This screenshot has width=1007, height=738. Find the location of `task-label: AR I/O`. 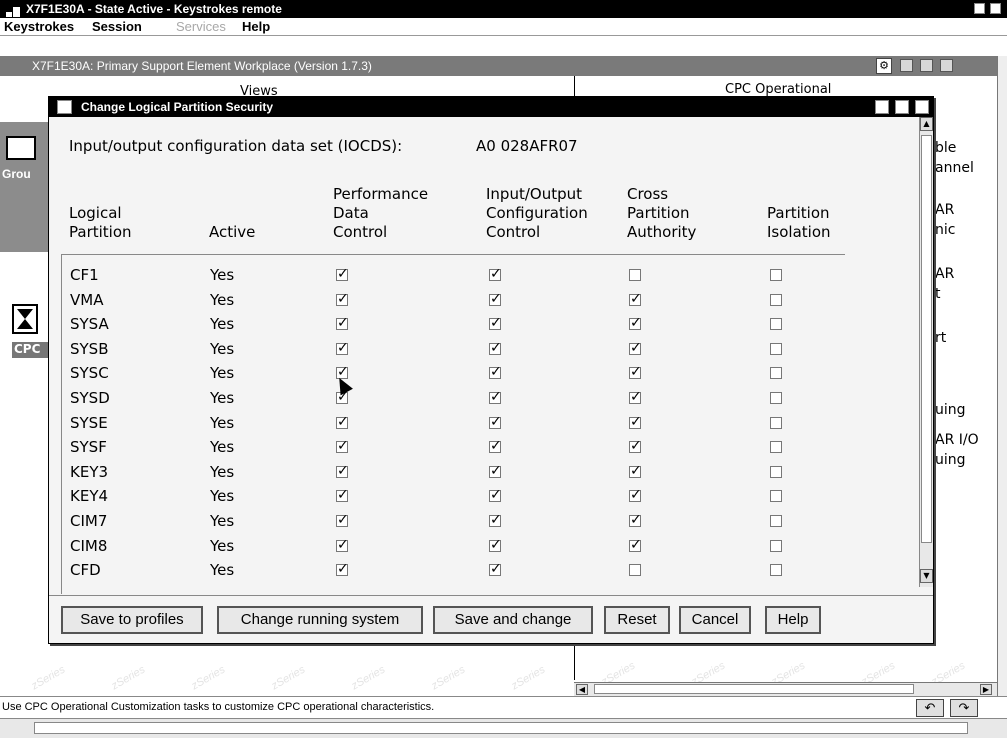

task-label: AR I/O is located at coordinates (957, 440).